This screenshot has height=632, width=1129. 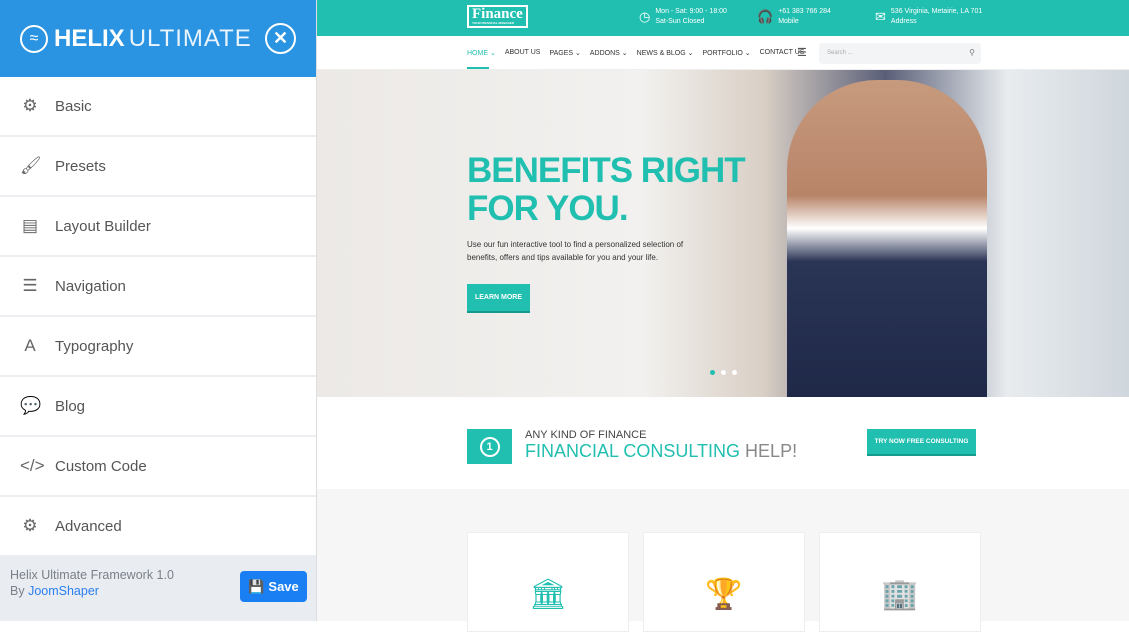 I want to click on clock-icon: ◷, so click(x=645, y=16).